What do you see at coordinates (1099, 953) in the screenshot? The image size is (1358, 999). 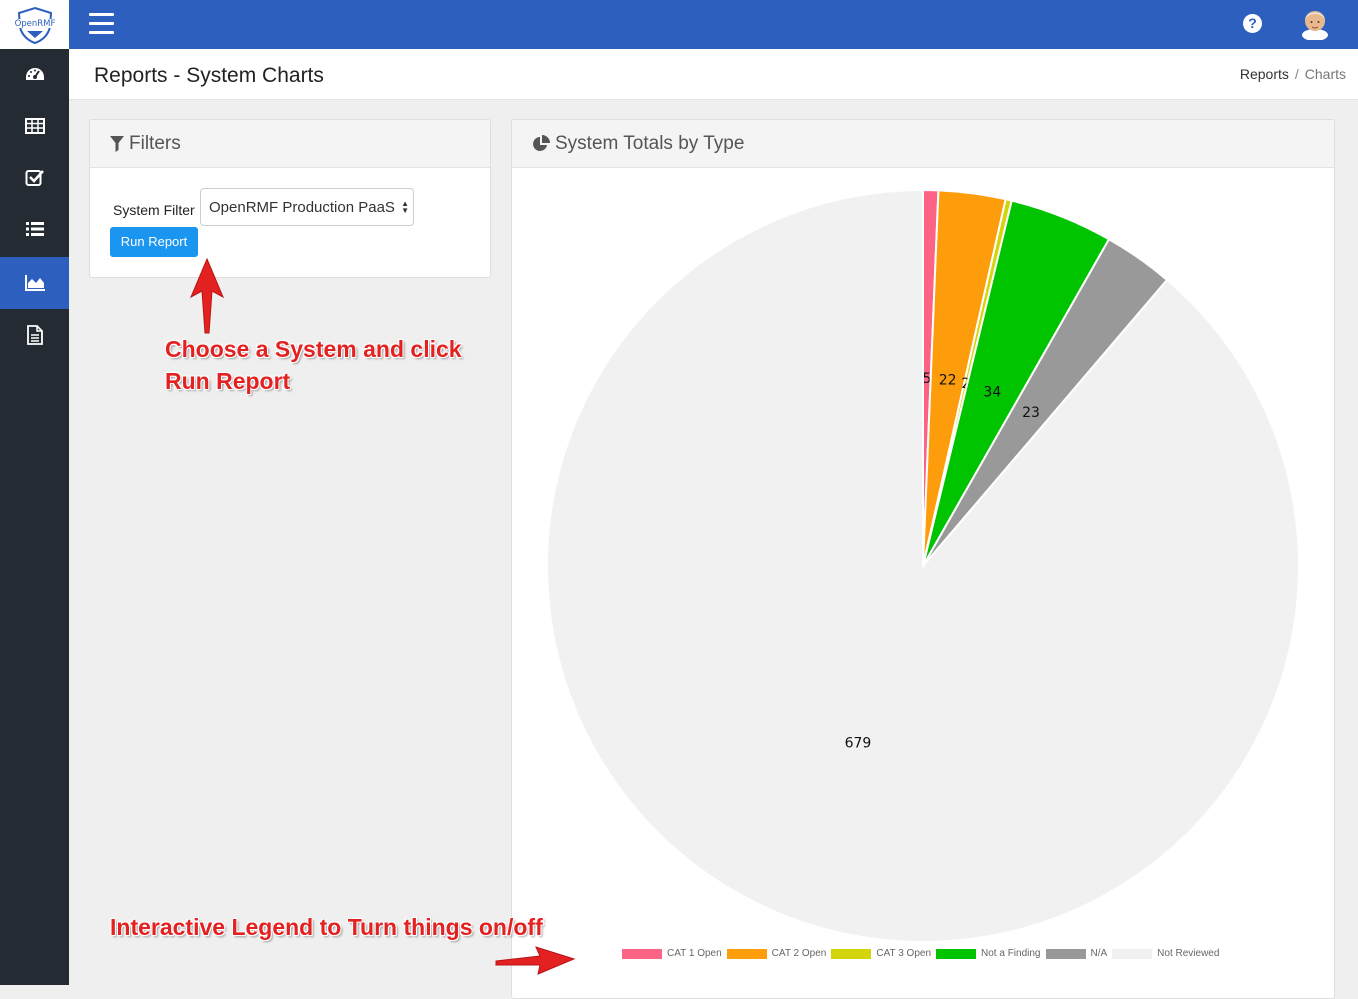 I see `legend-label: N/A` at bounding box center [1099, 953].